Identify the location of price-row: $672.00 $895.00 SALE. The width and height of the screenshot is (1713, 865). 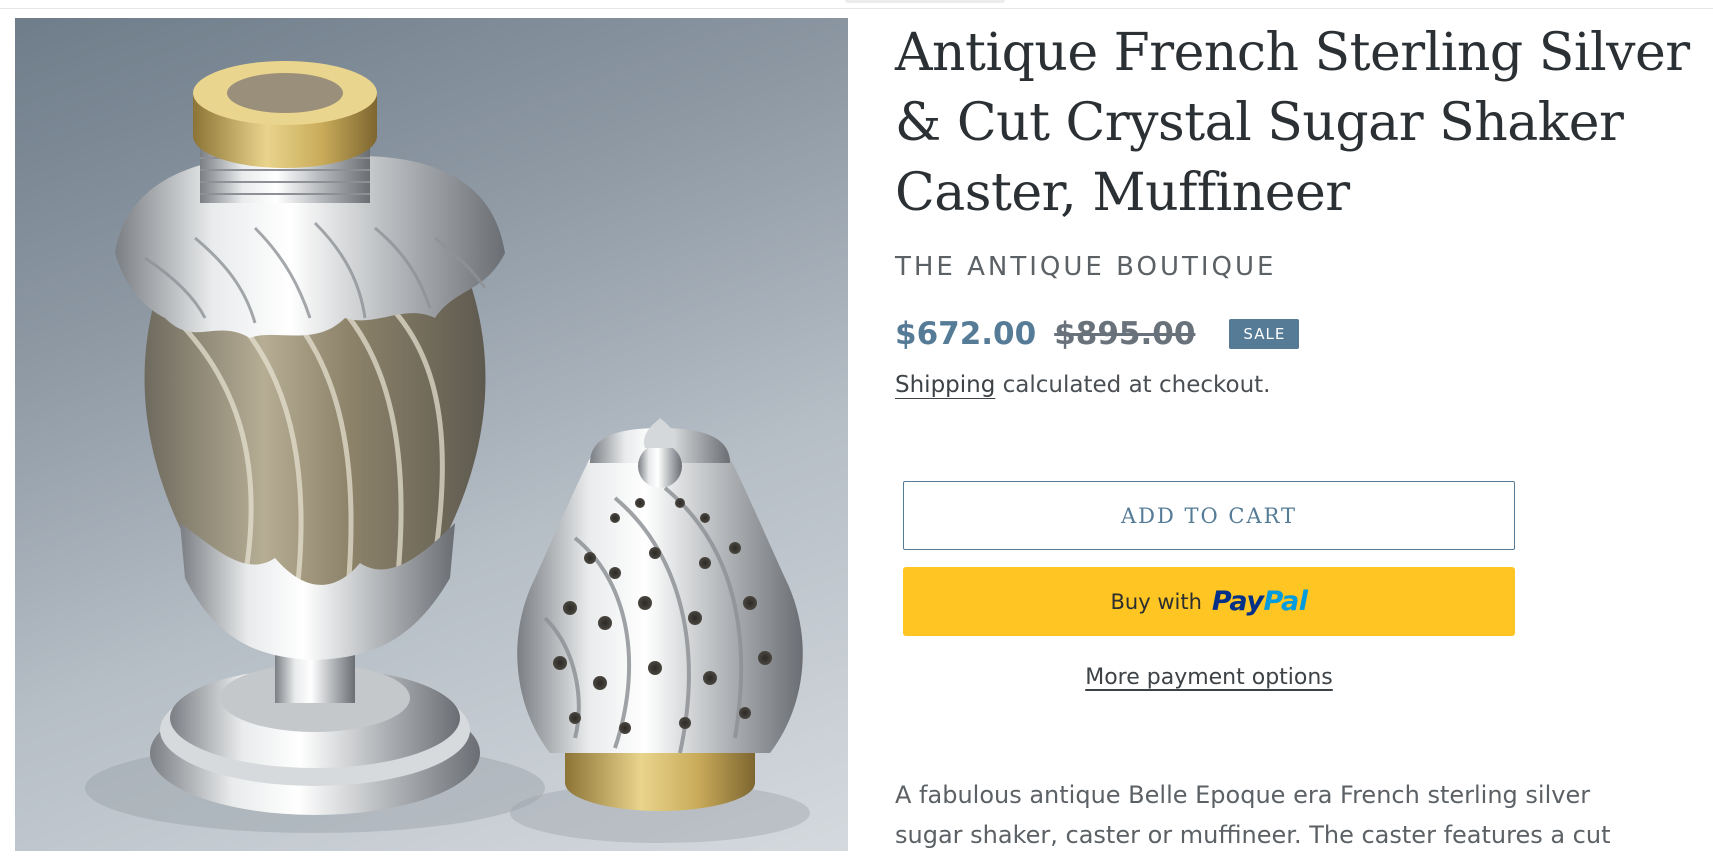
(1097, 334).